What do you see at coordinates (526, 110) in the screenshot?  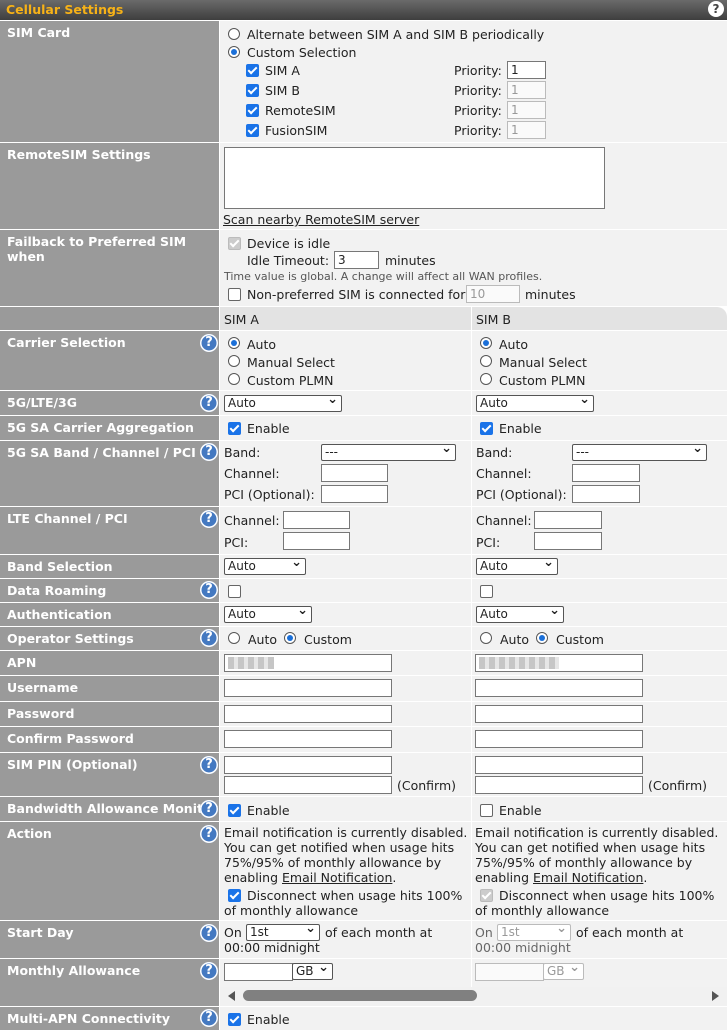 I see `priority-input-remotesim: 1` at bounding box center [526, 110].